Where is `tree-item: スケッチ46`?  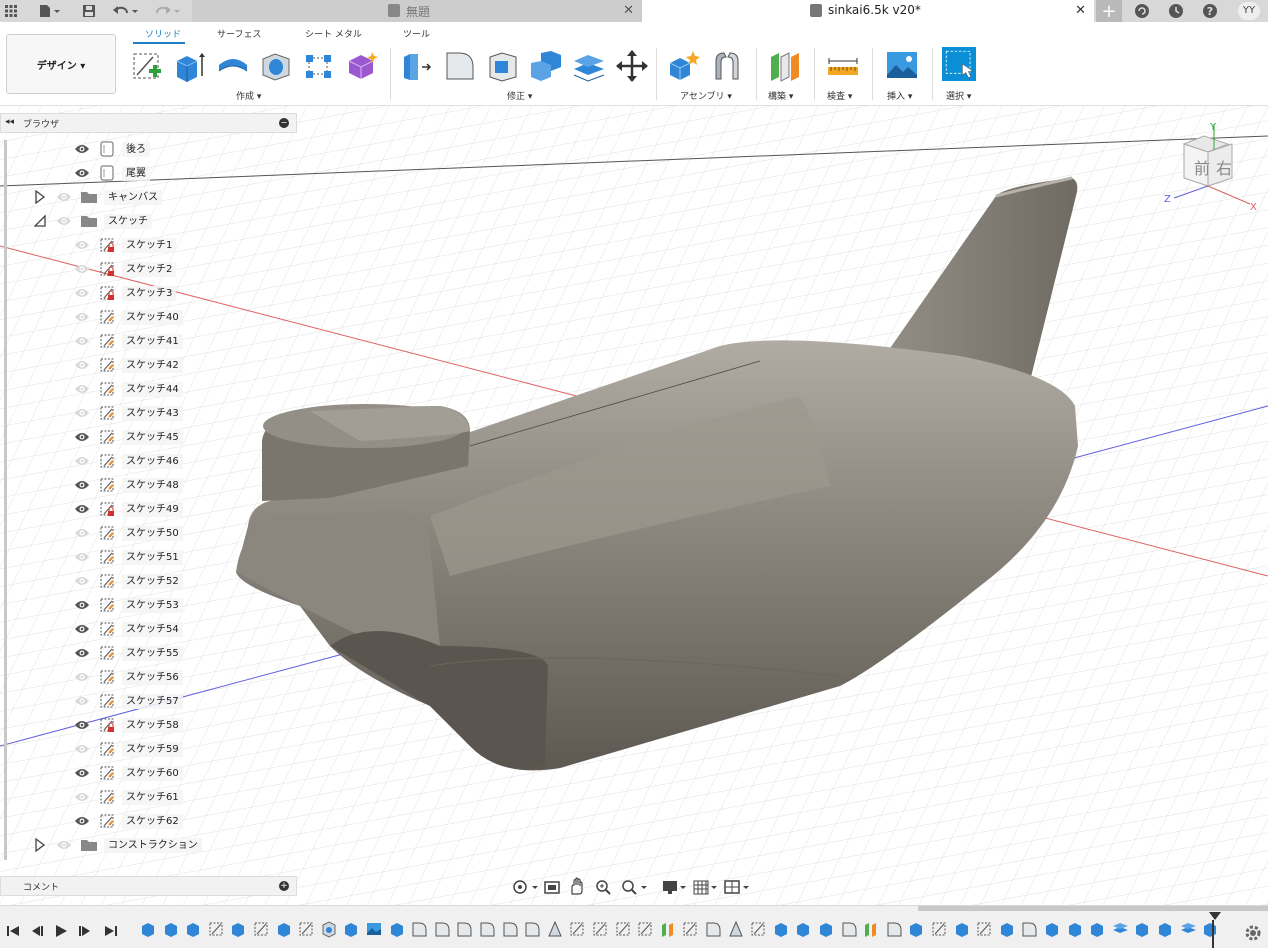 tree-item: スケッチ46 is located at coordinates (150, 461).